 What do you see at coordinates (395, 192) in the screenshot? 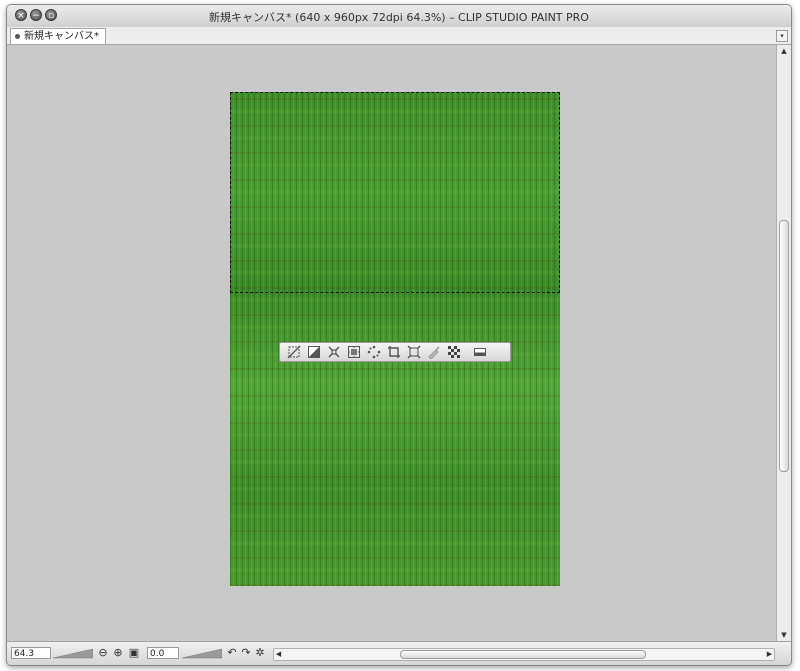
I see `selection-marquee` at bounding box center [395, 192].